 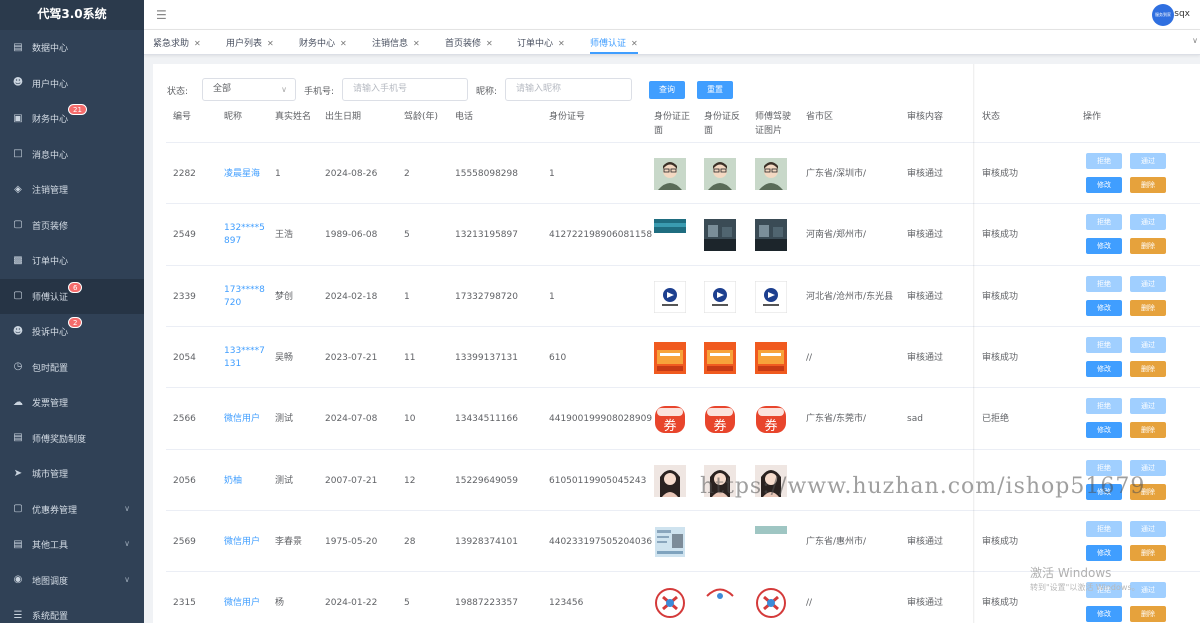 I want to click on status-select: 全部 ∨, so click(x=249, y=89).